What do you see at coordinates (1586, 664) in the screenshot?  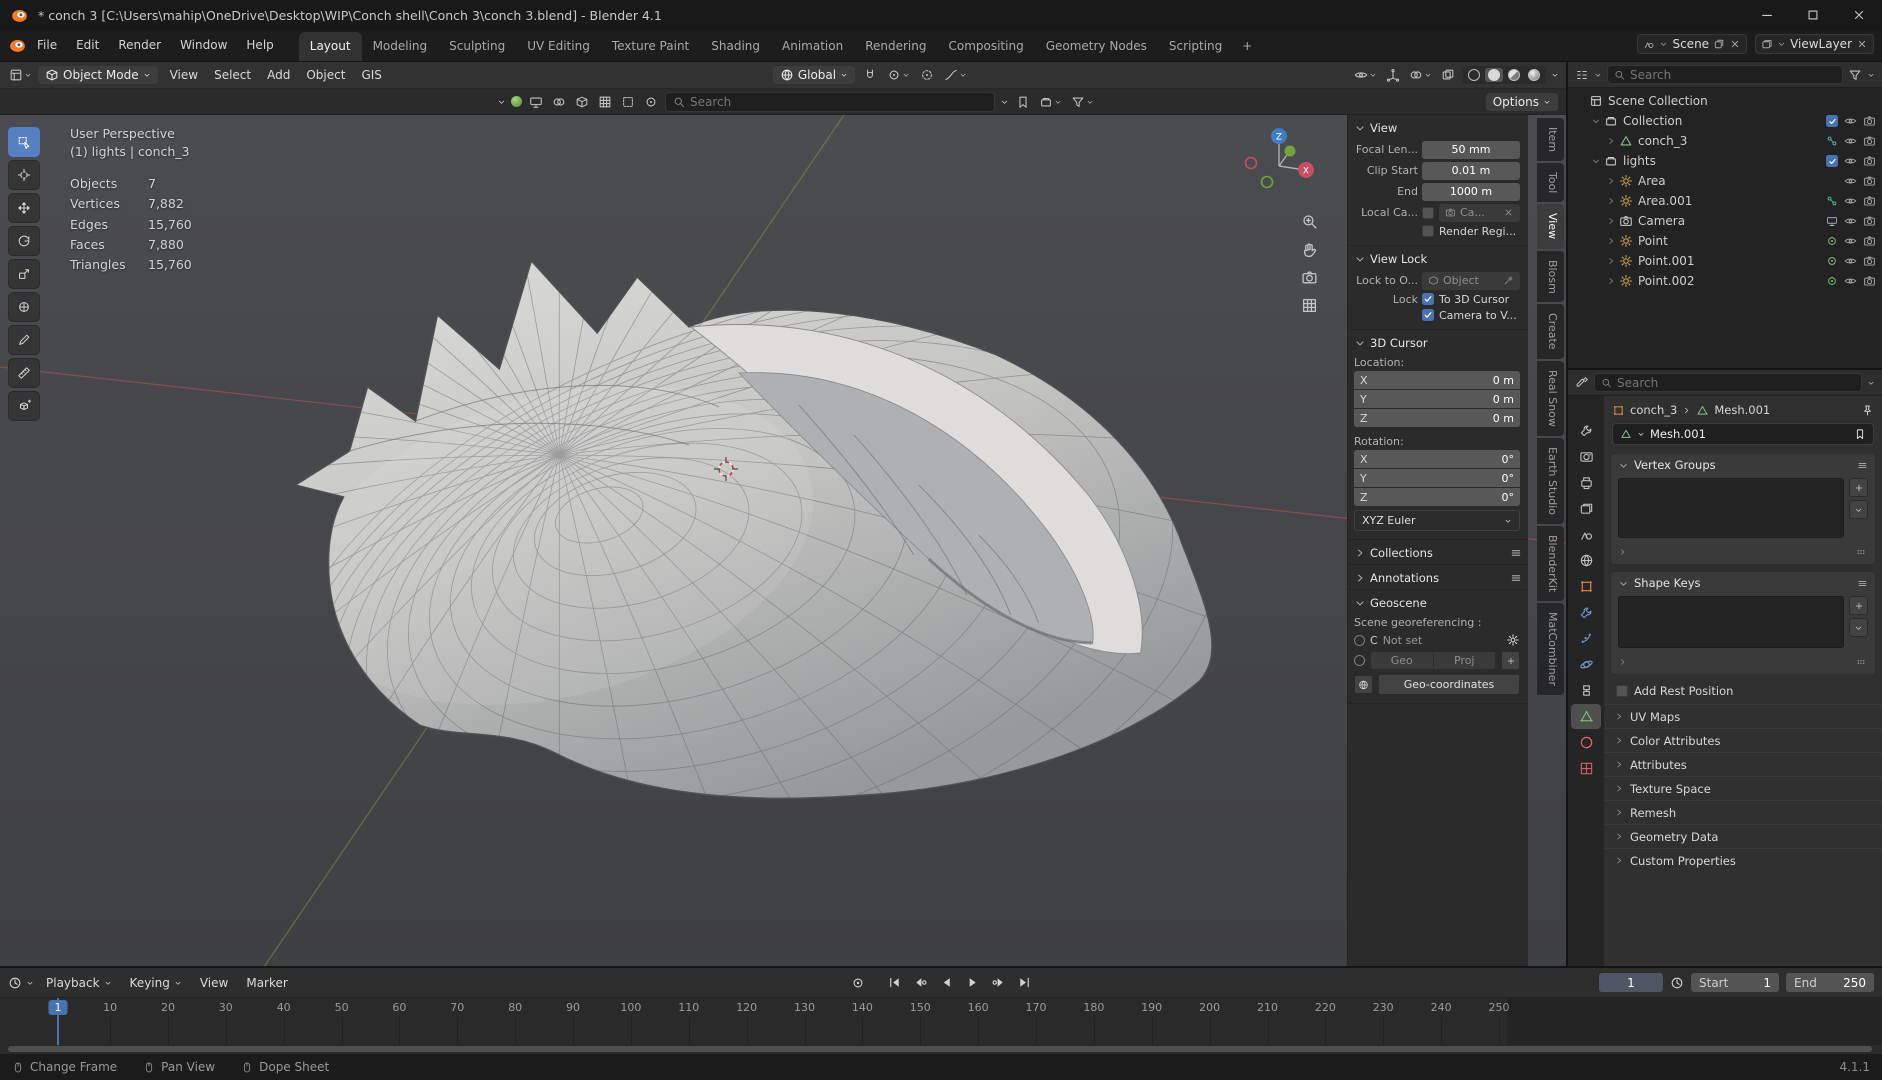 I see `properties-tab-physics` at bounding box center [1586, 664].